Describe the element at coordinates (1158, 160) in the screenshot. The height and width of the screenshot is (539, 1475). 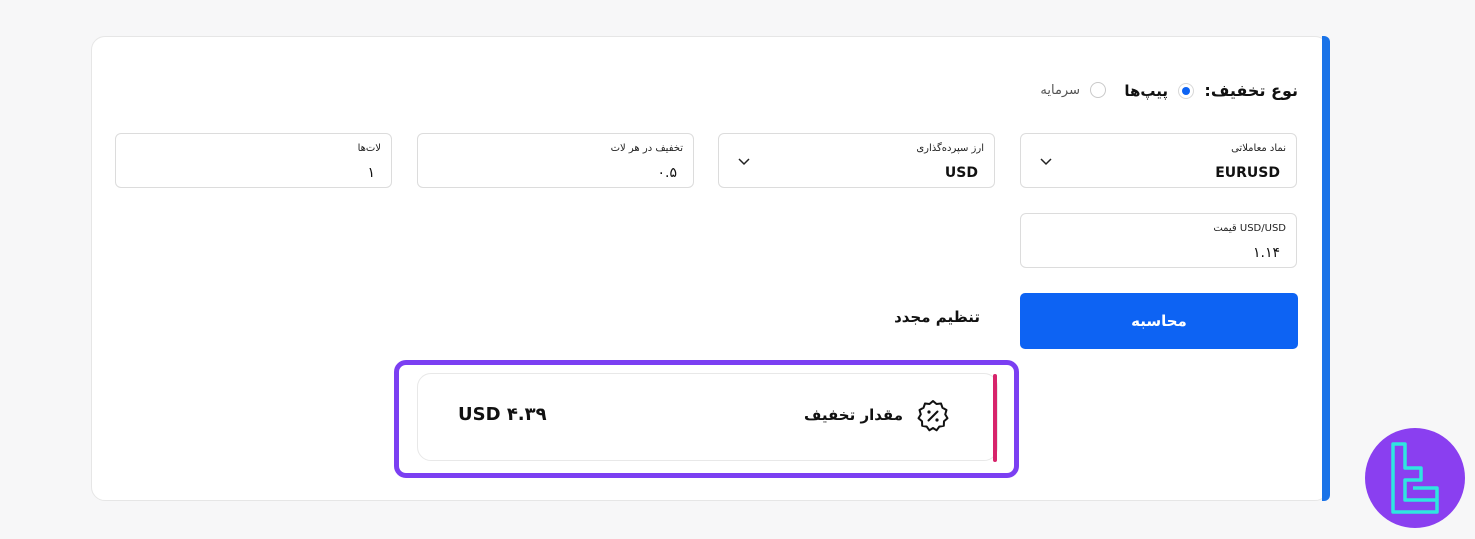
I see `symbol-select: نماد معاملاتی EURUSD` at that location.